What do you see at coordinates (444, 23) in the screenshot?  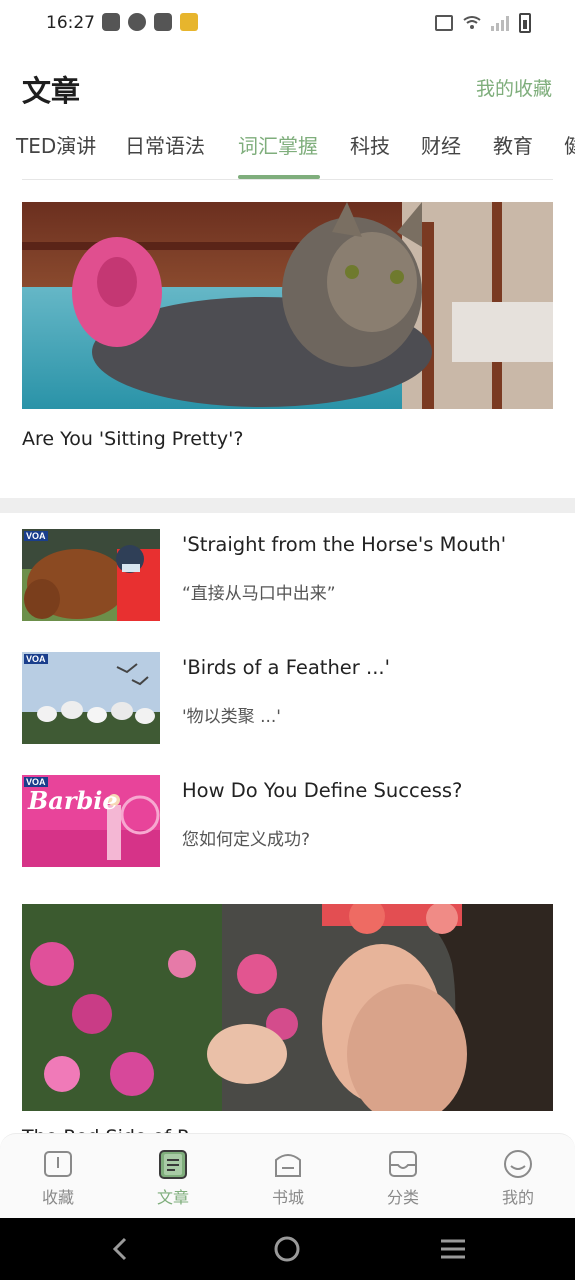 I see `vibrate-icon` at bounding box center [444, 23].